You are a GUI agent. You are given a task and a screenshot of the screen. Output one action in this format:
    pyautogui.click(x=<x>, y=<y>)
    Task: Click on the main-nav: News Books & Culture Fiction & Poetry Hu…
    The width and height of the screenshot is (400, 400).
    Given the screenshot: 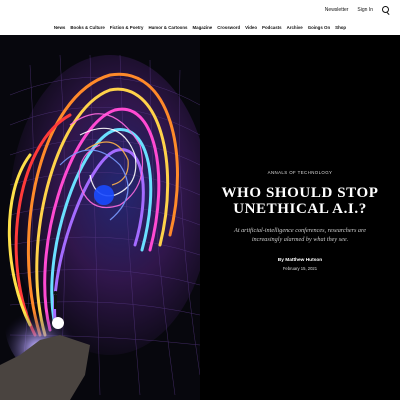 What is the action you would take?
    pyautogui.click(x=200, y=27)
    